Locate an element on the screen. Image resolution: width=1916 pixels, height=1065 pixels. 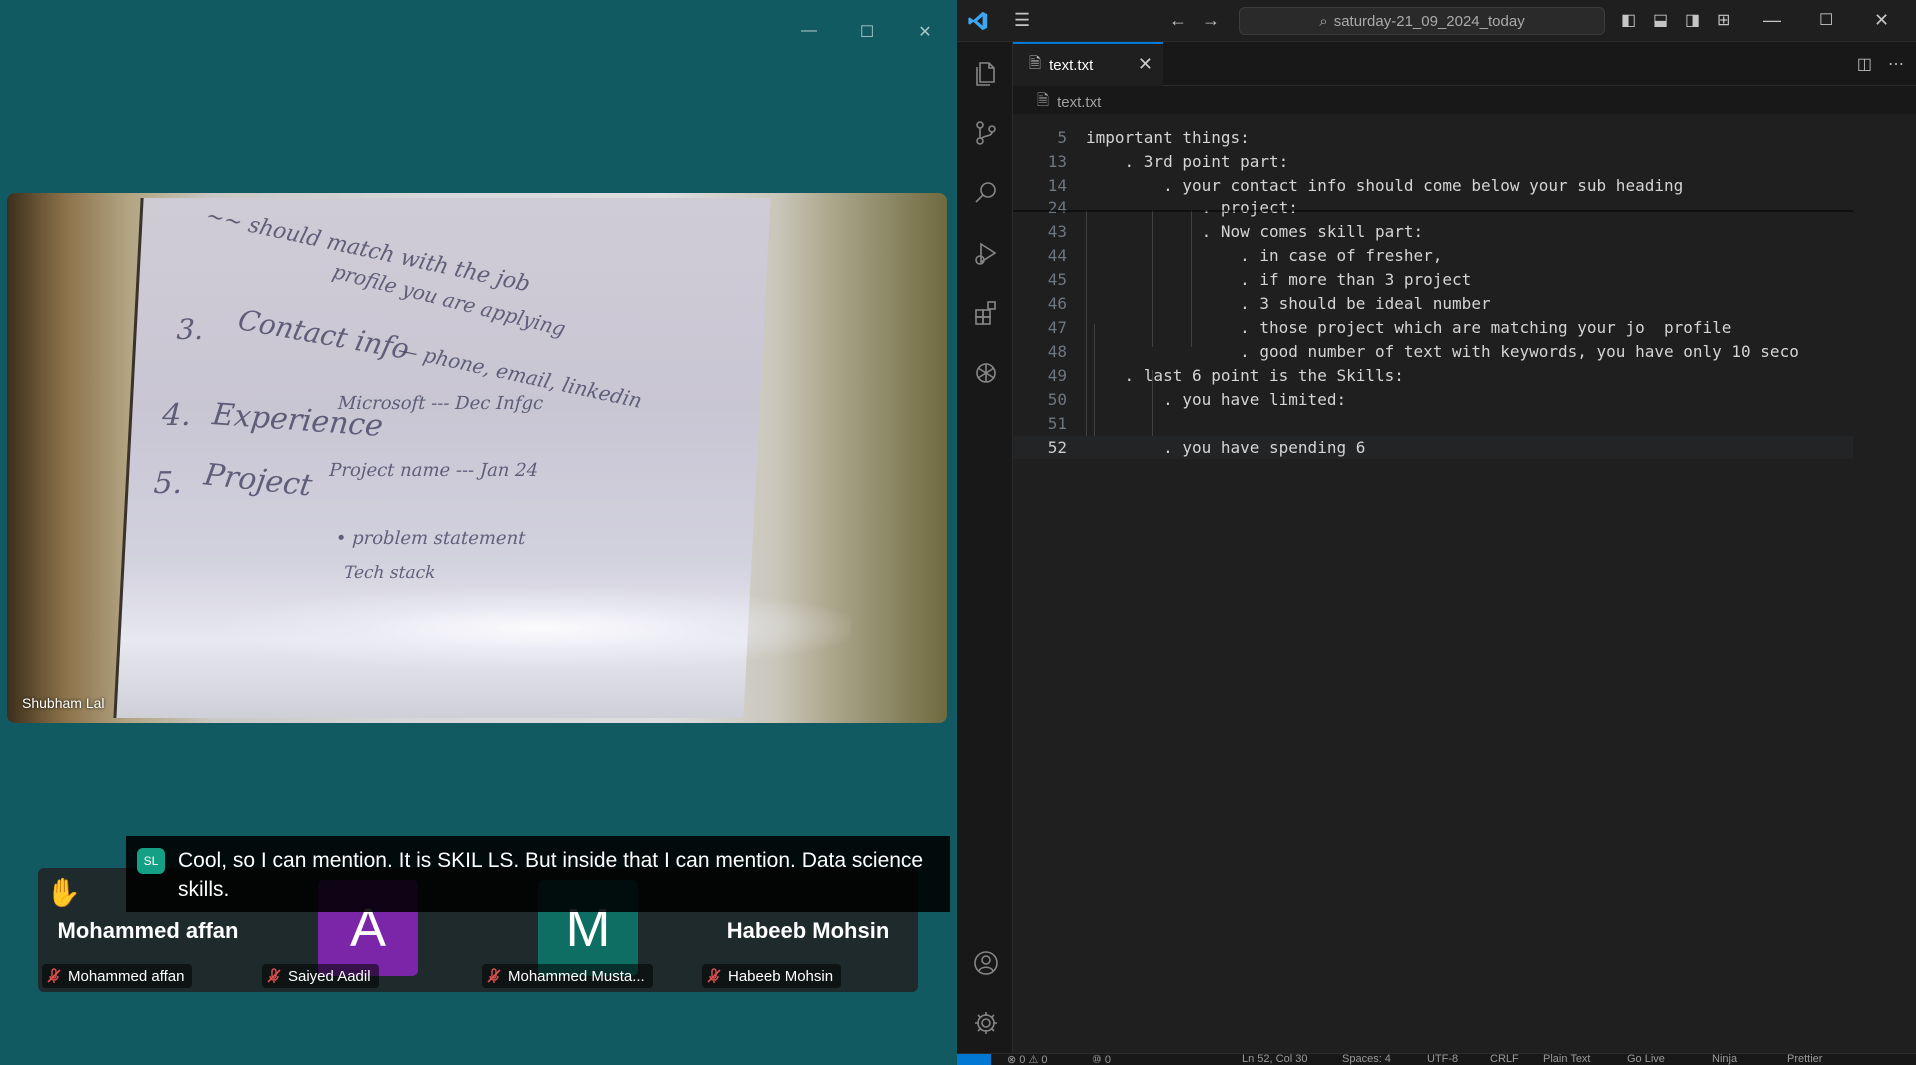
search-icon is located at coordinates (986, 193).